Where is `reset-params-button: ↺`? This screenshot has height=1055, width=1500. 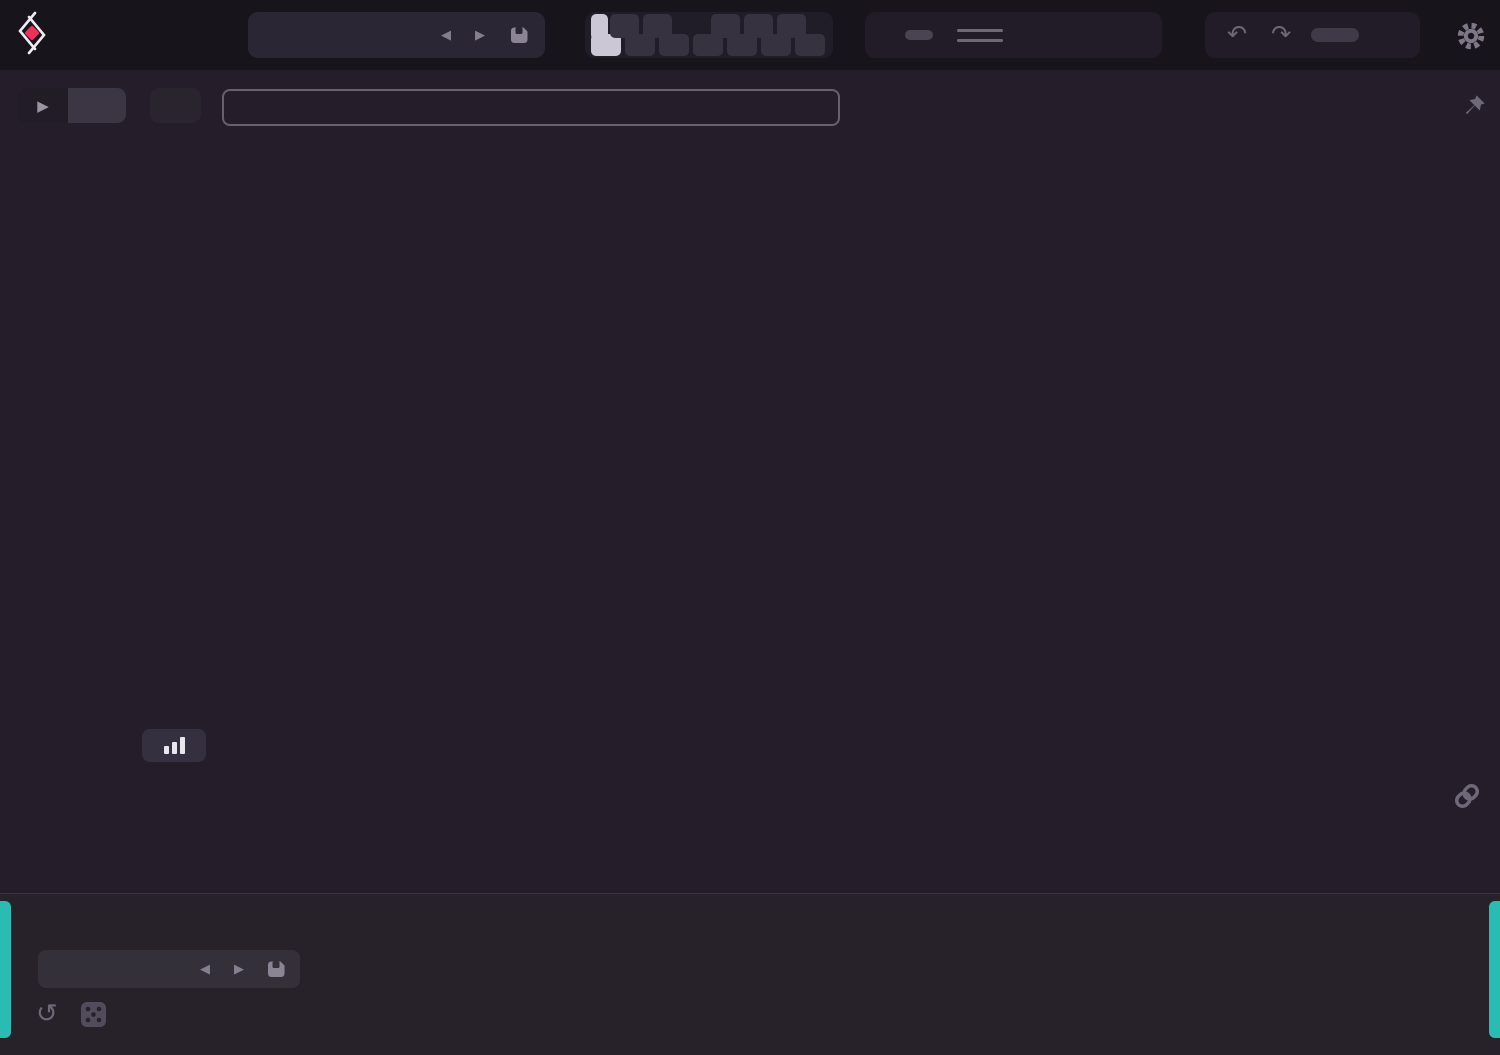
reset-params-button: ↺ is located at coordinates (47, 1013).